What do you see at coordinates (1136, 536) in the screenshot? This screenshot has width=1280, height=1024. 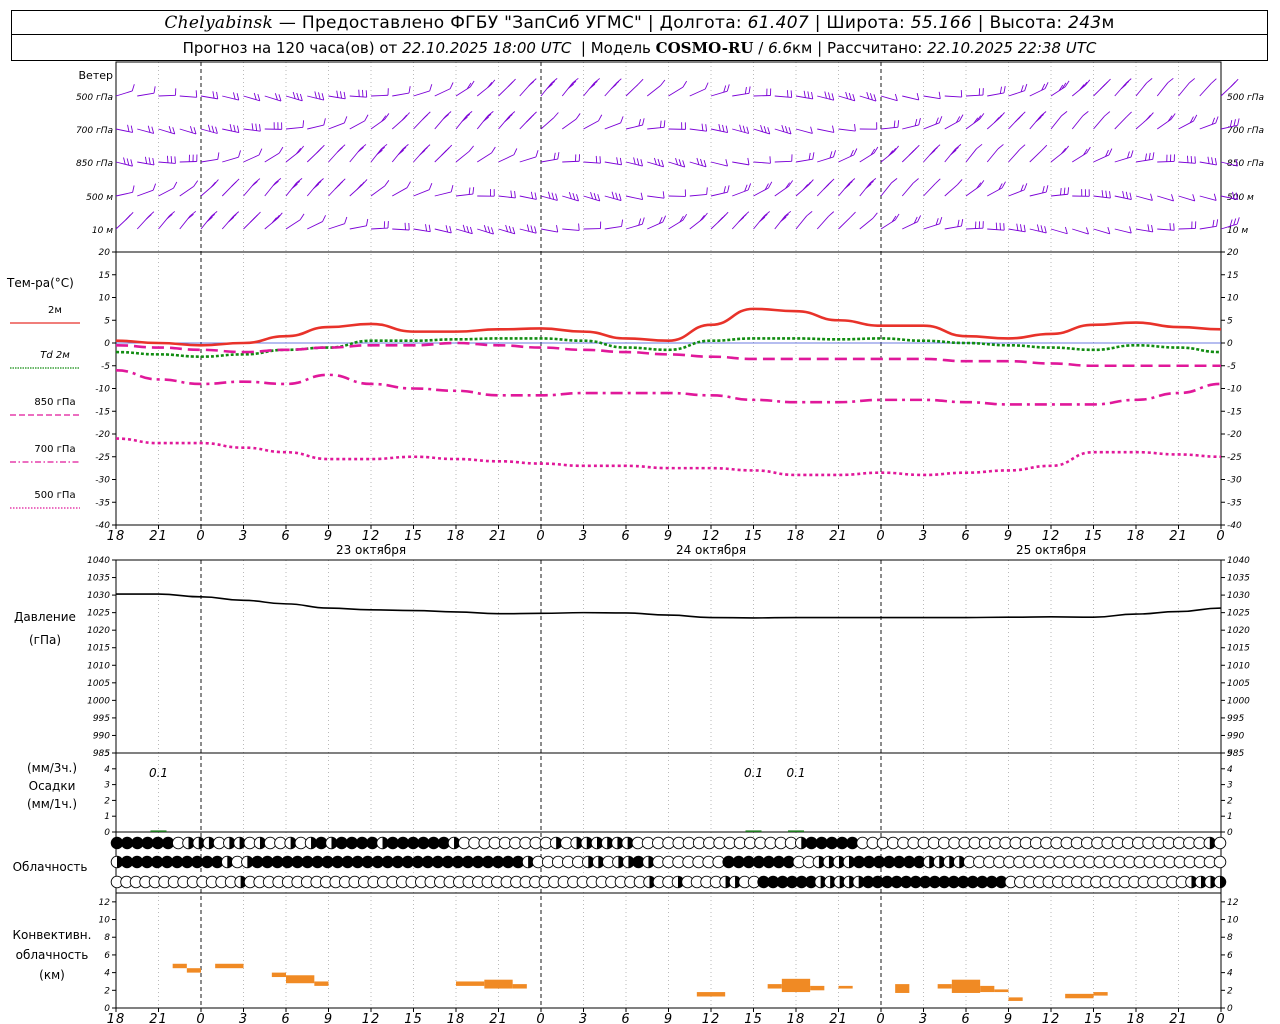 I see `time-tick-label: 18` at bounding box center [1136, 536].